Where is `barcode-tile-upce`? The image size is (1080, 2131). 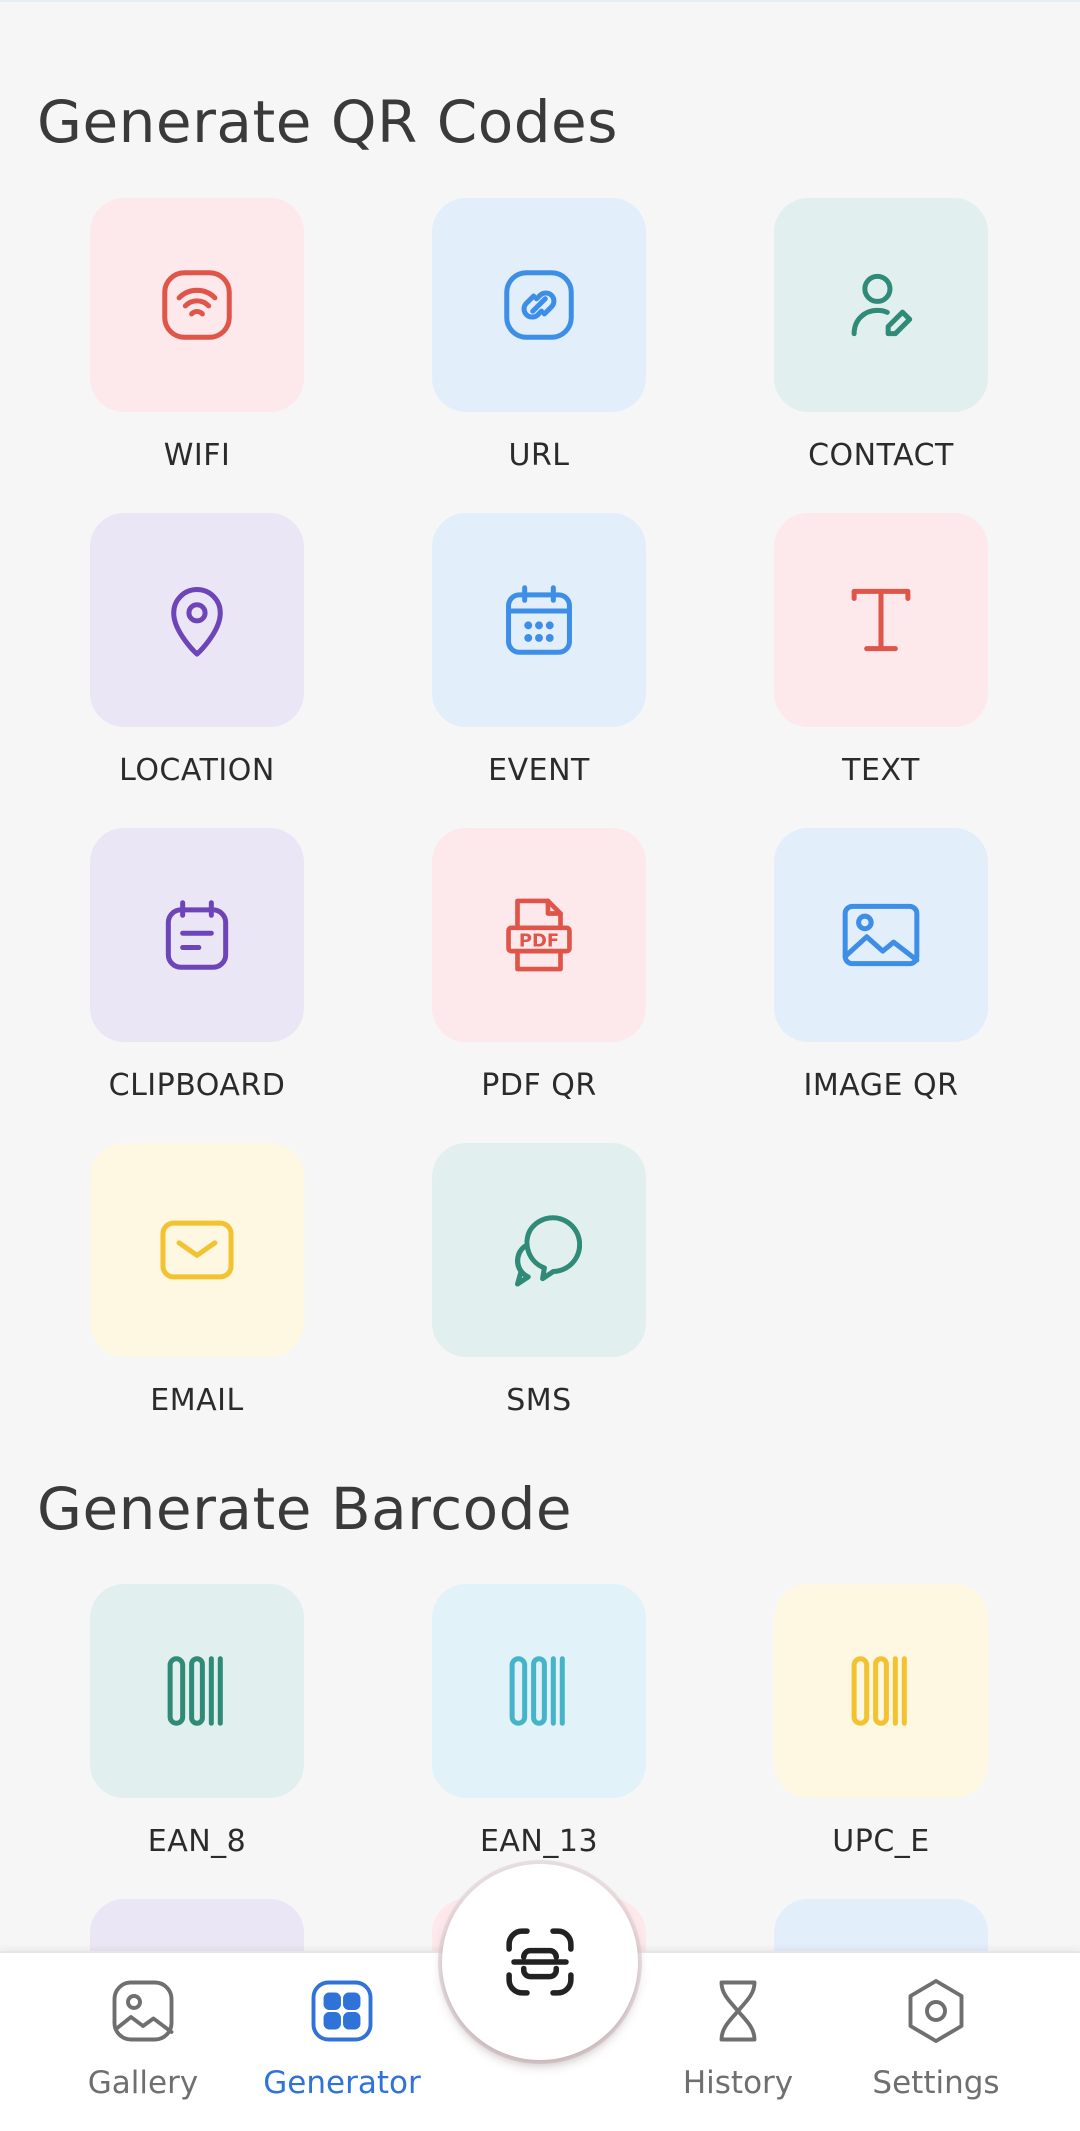
barcode-tile-upce is located at coordinates (881, 1691).